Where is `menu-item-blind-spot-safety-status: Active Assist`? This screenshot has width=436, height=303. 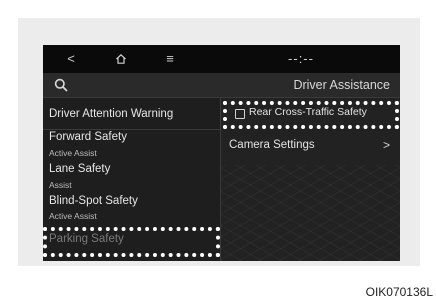 menu-item-blind-spot-safety-status: Active Assist is located at coordinates (73, 216).